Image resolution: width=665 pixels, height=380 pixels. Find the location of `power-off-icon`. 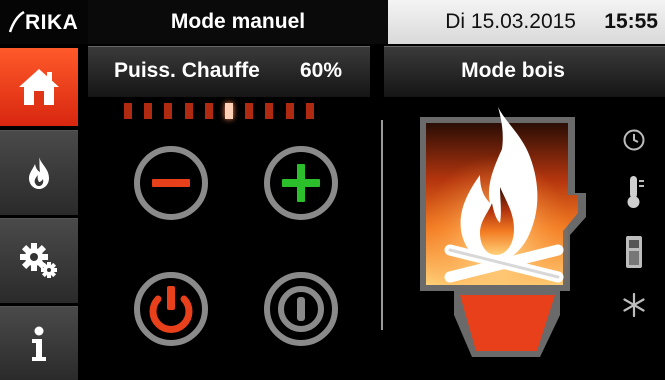

power-off-icon is located at coordinates (301, 309).